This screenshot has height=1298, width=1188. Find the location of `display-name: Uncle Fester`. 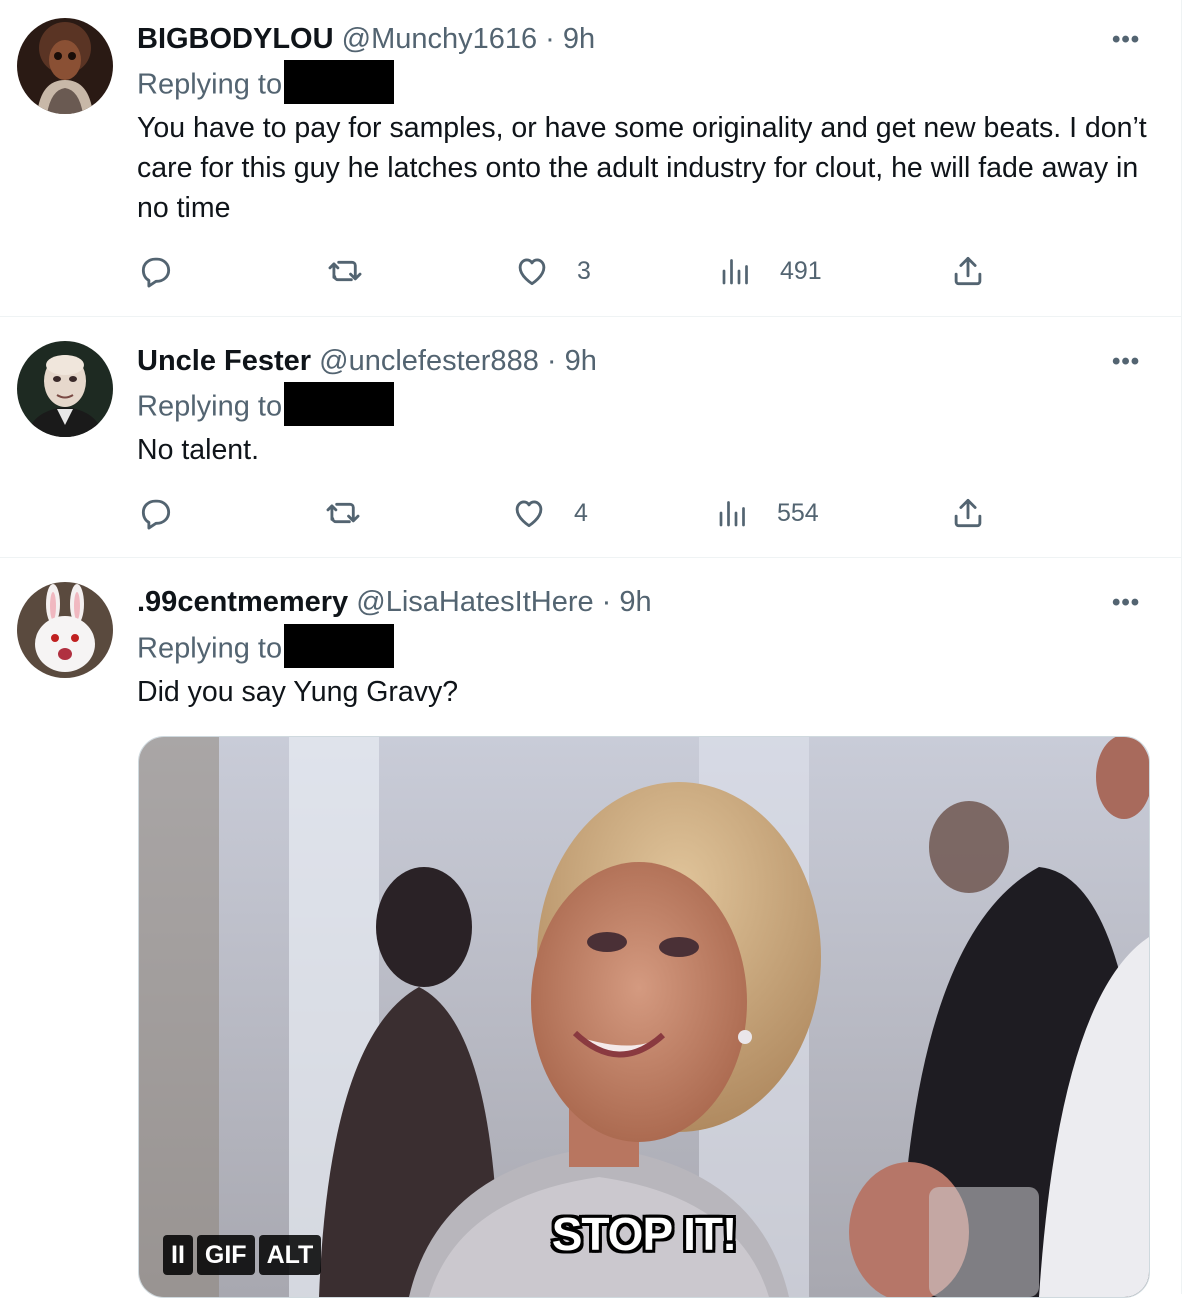

display-name: Uncle Fester is located at coordinates (224, 361).